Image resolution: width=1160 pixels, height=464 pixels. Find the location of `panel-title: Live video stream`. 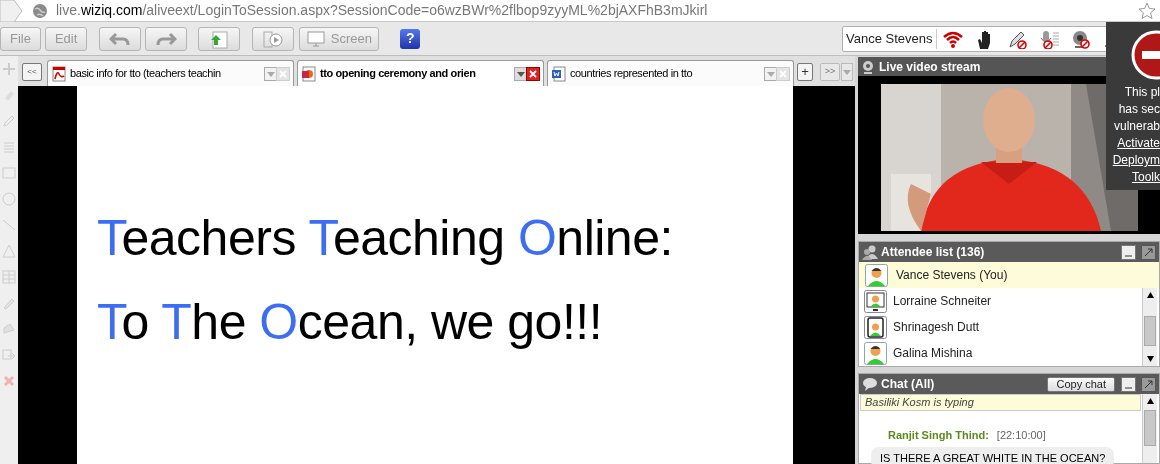

panel-title: Live video stream is located at coordinates (930, 67).